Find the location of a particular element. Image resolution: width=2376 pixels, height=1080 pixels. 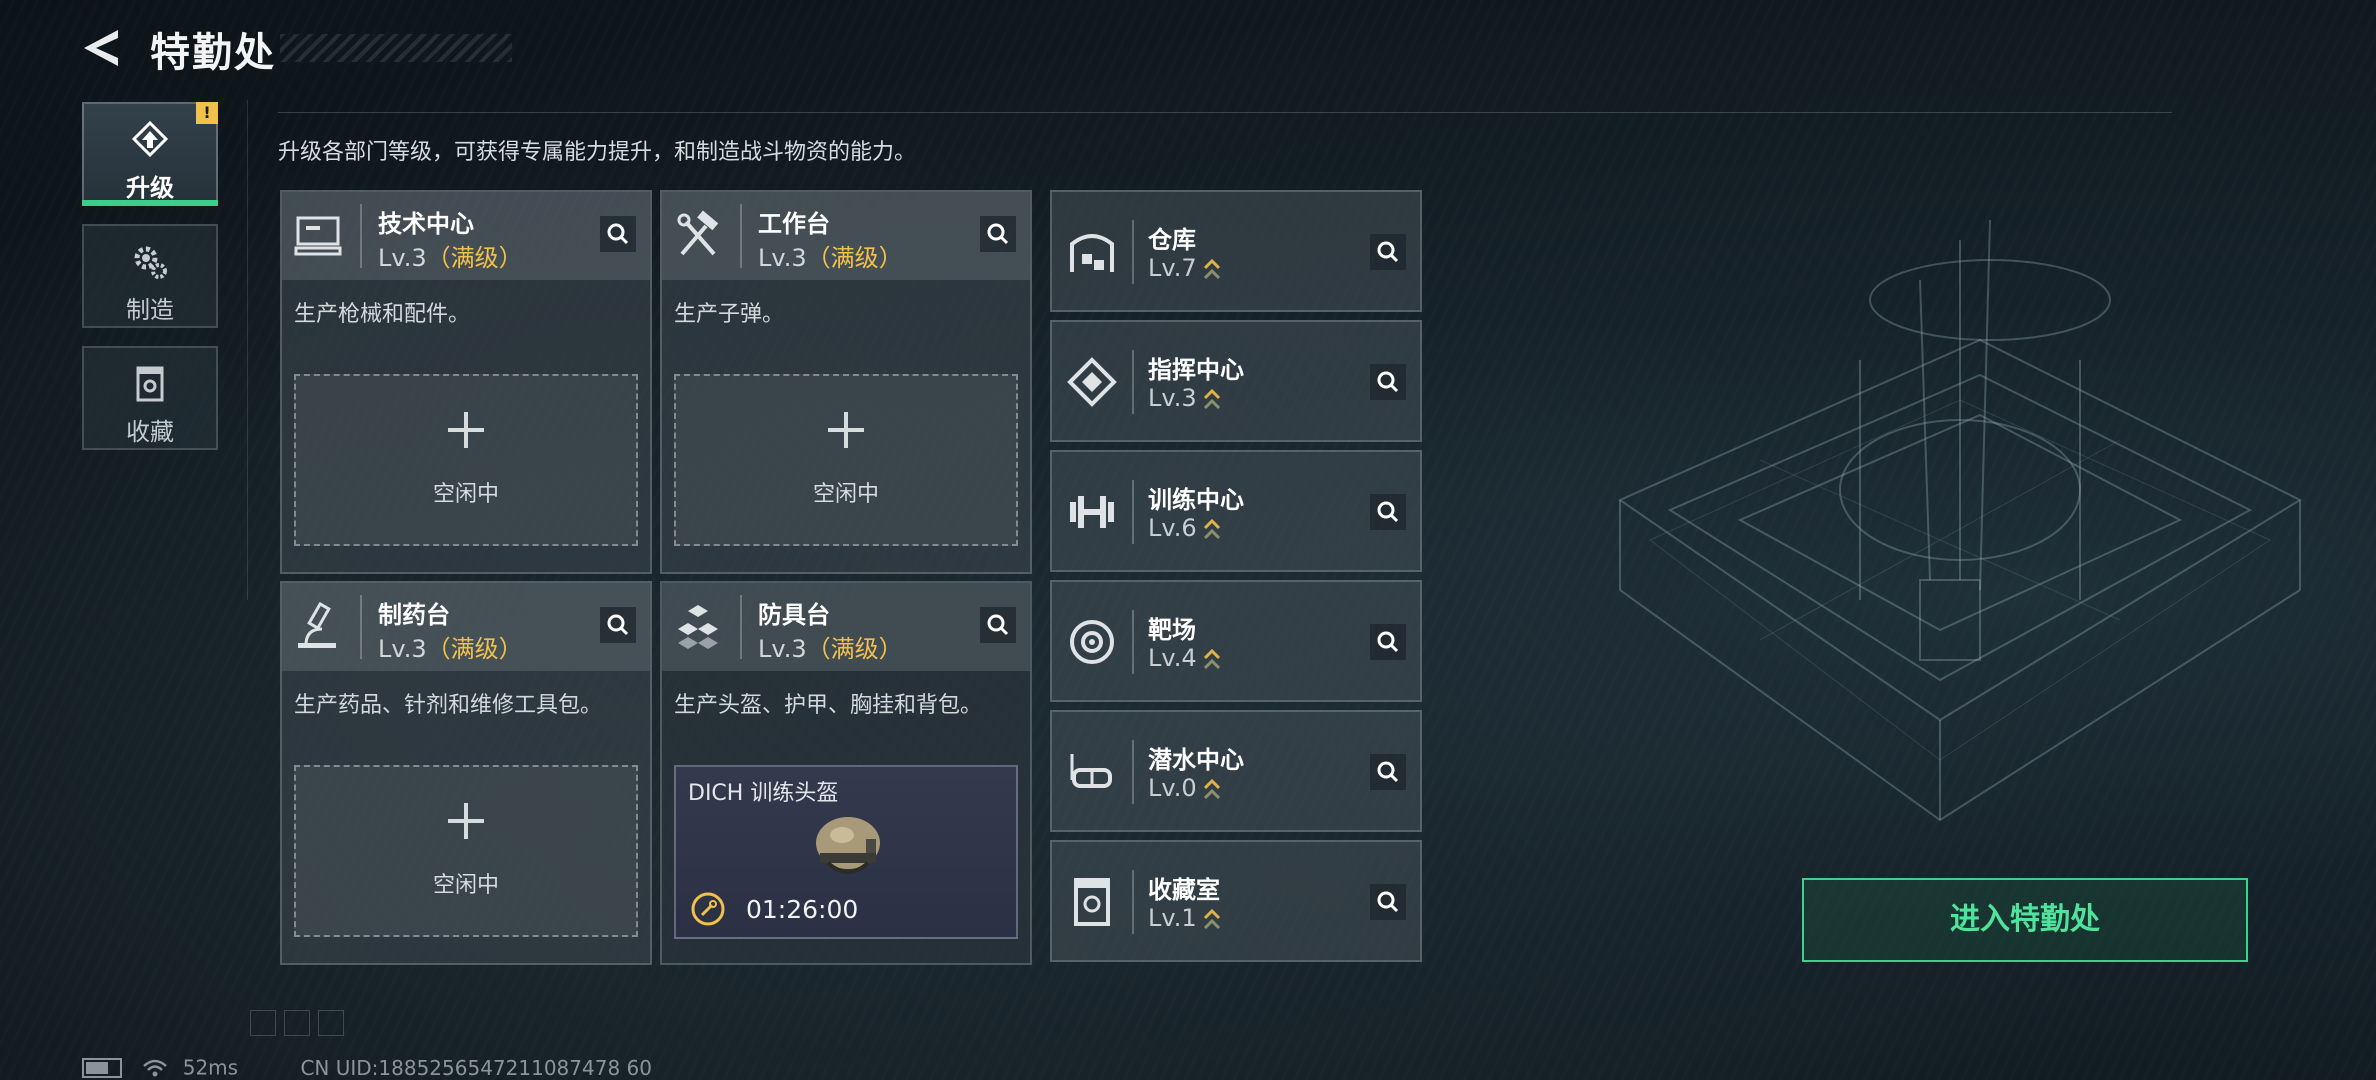

collection-icon is located at coordinates (150, 384).